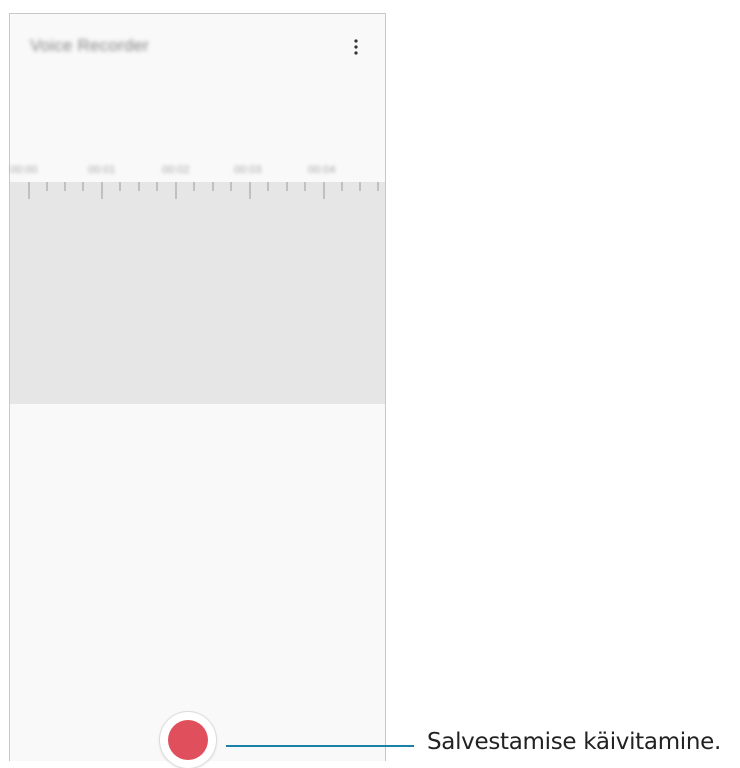 The height and width of the screenshot is (768, 740). Describe the element at coordinates (90, 45) in the screenshot. I see `app-title: Voice Recorder` at that location.